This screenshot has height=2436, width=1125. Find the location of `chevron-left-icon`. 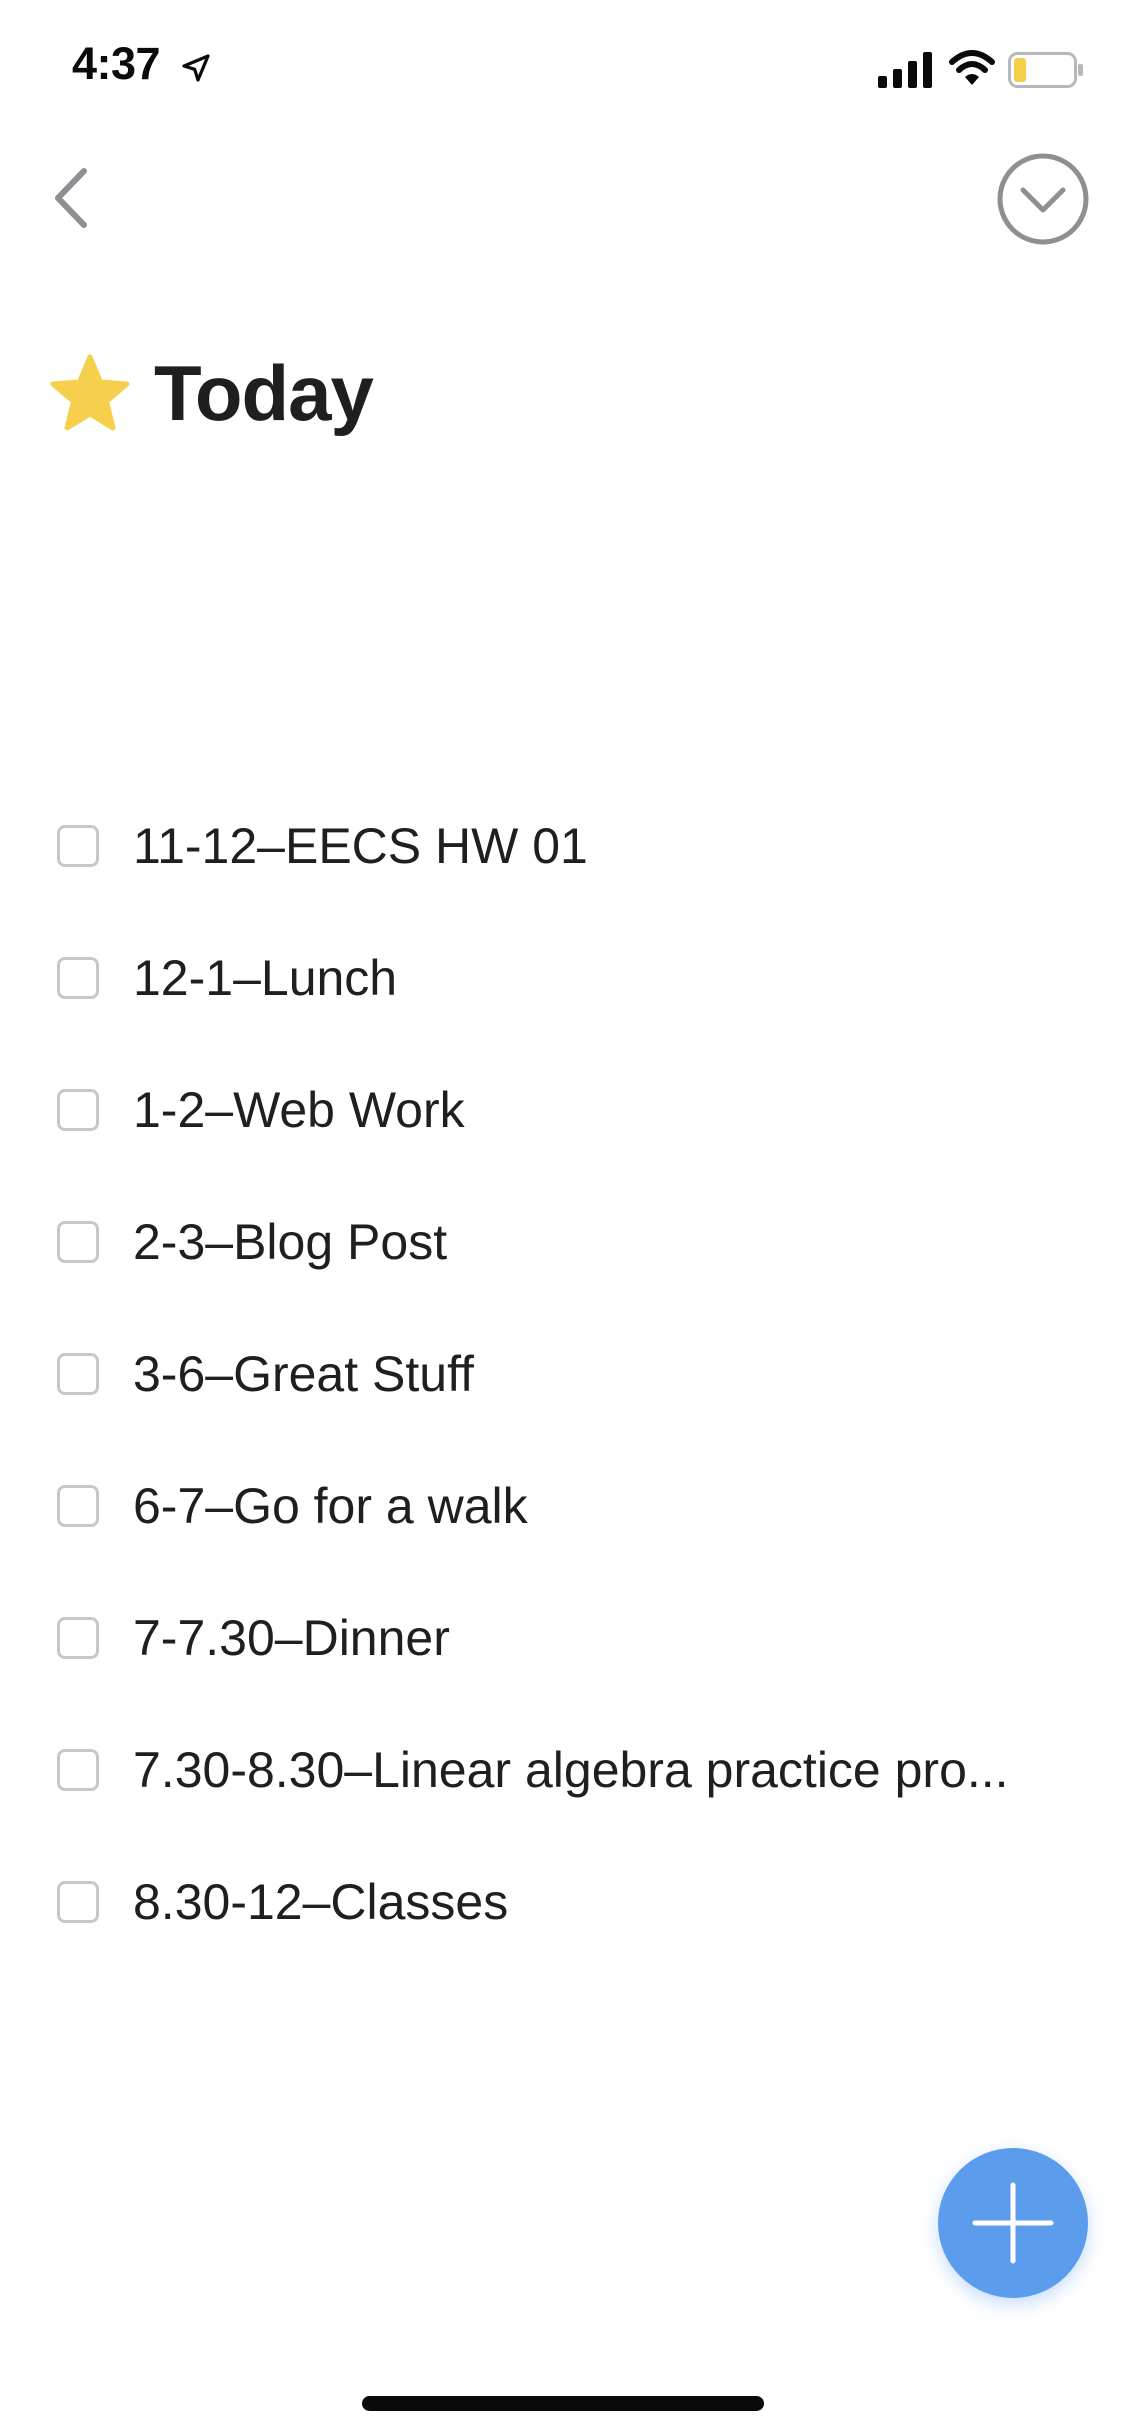

chevron-left-icon is located at coordinates (71, 198).